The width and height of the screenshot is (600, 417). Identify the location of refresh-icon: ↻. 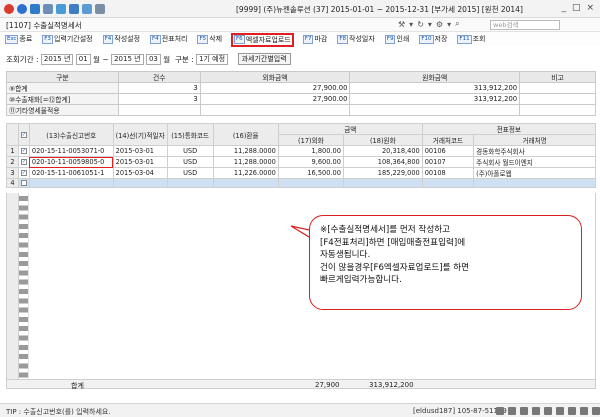
(420, 24).